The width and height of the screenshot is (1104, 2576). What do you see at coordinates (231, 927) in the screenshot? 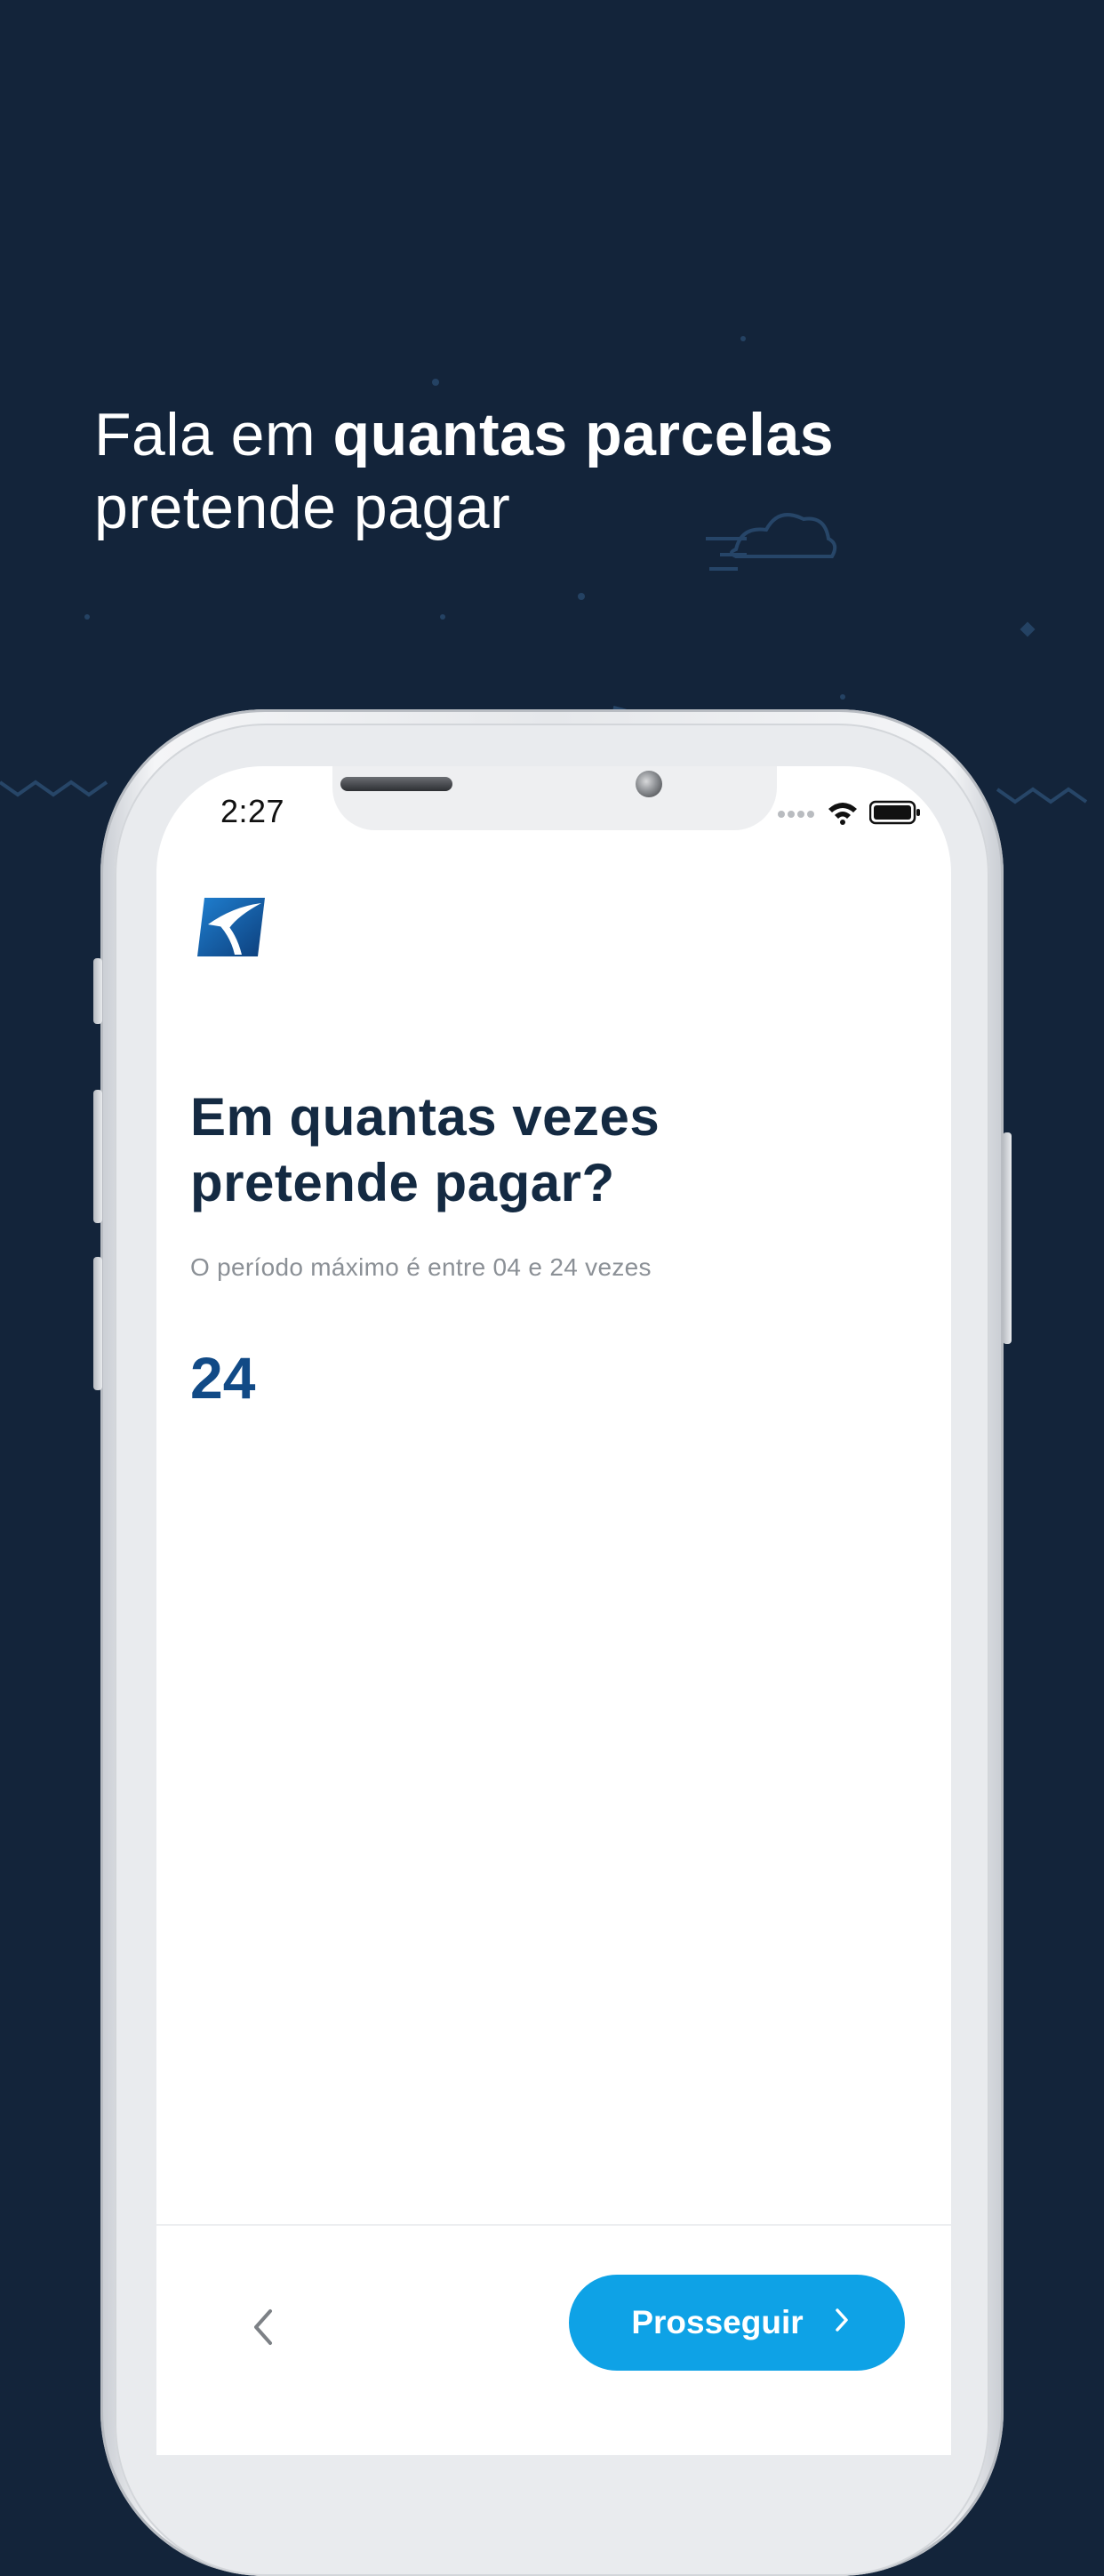
I see `bank-logo-icon` at bounding box center [231, 927].